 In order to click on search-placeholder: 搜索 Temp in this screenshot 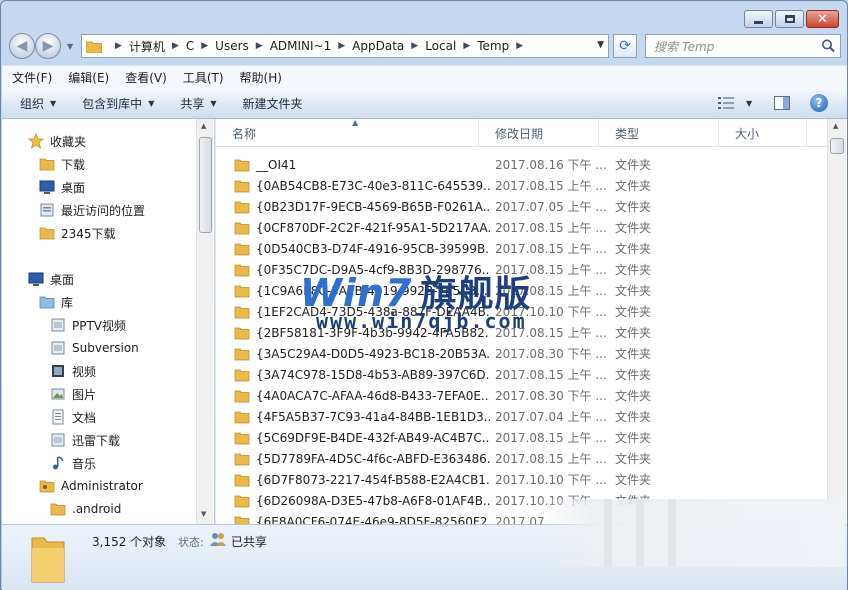, I will do `click(684, 46)`.